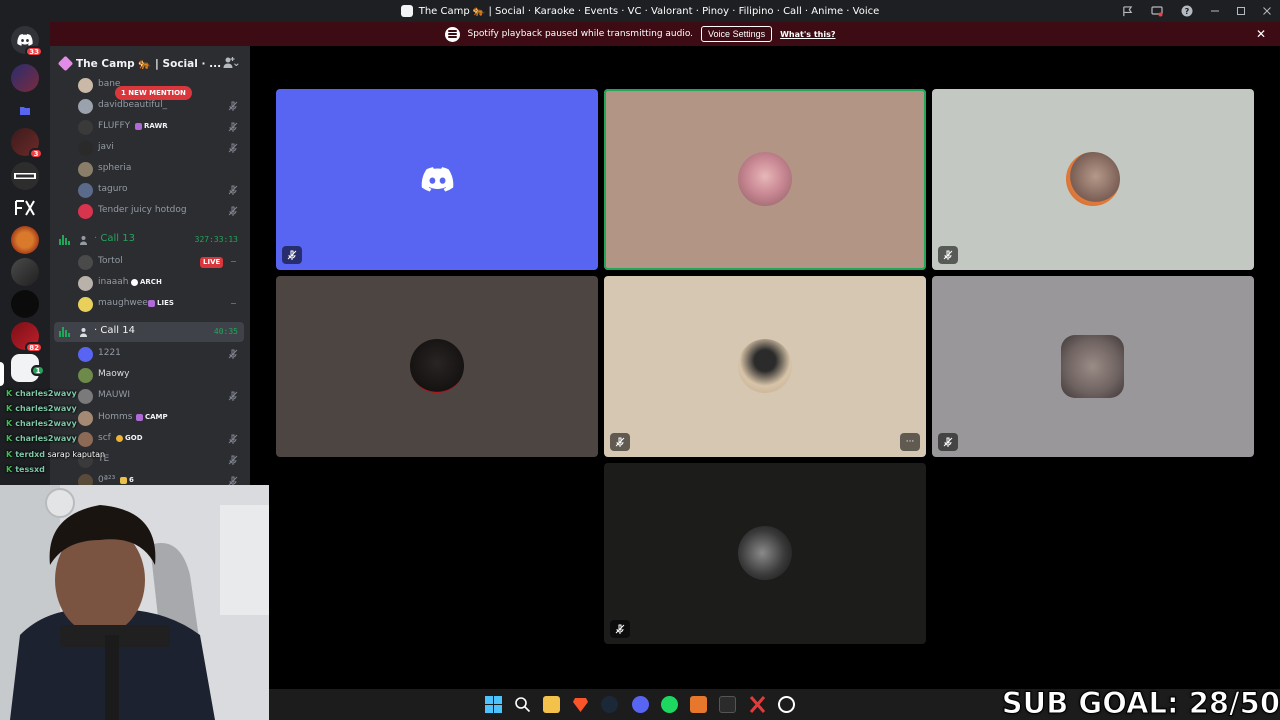 The height and width of the screenshot is (720, 1280). What do you see at coordinates (757, 704) in the screenshot?
I see `app-icon-x` at bounding box center [757, 704].